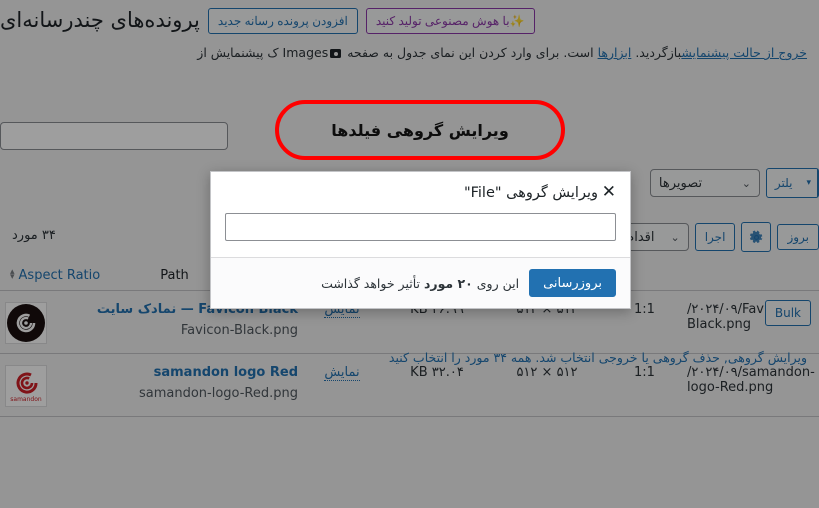 The image size is (819, 508). I want to click on affected-items-text: این روی ۲۰ مورد تأثیر خواهد گذاشت, so click(372, 283).